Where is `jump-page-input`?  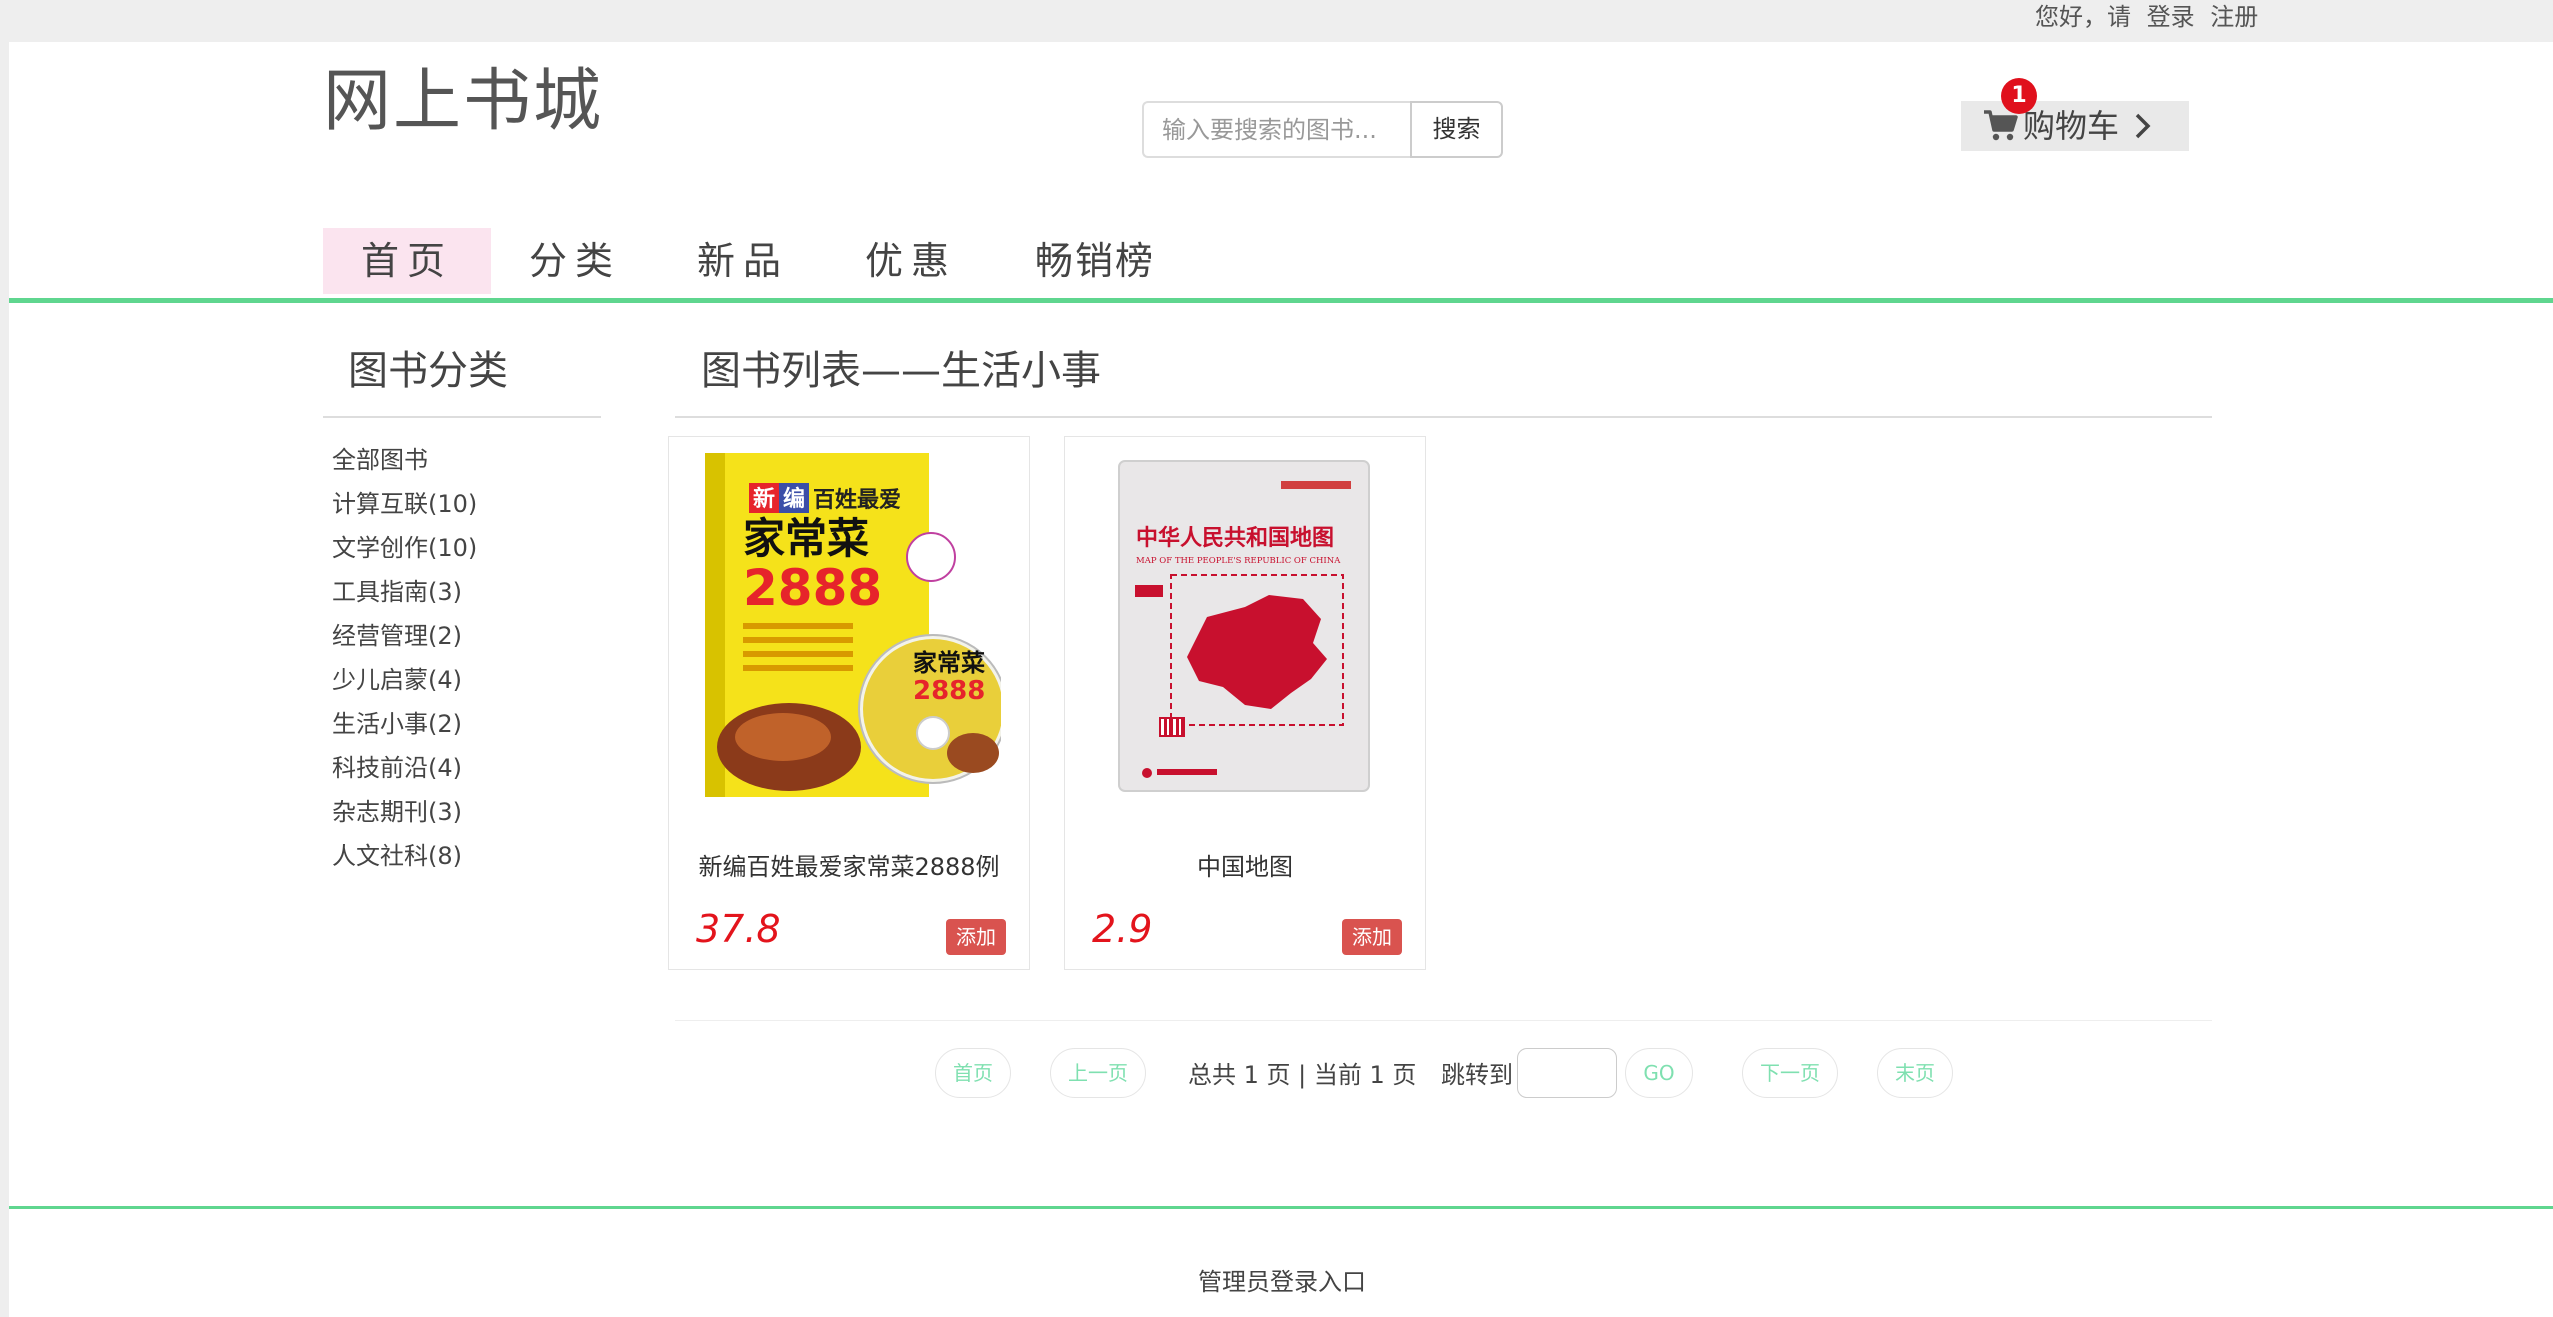
jump-page-input is located at coordinates (1567, 1073).